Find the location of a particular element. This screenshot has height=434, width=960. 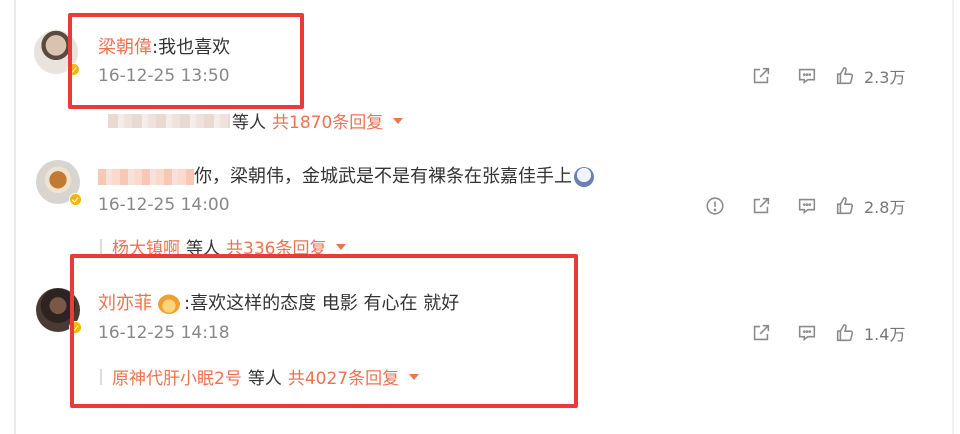

emoji-icon is located at coordinates (584, 177).